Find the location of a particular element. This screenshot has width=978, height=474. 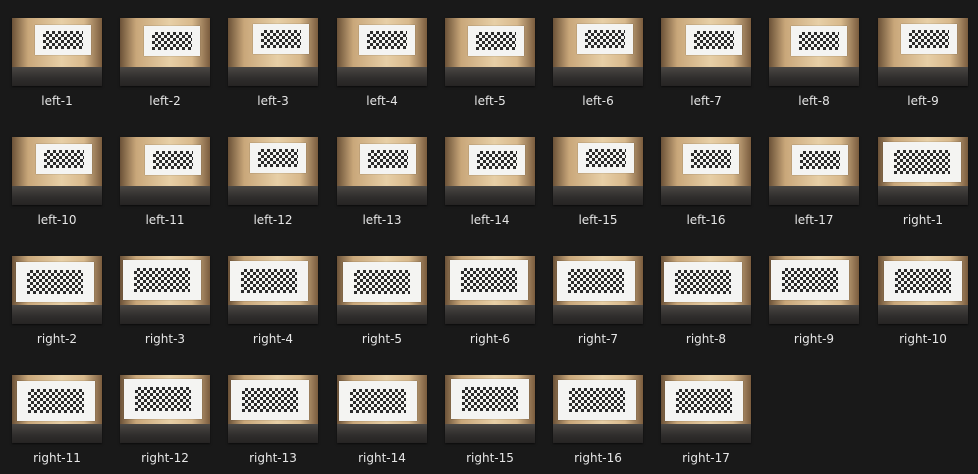

file-item: left-8 is located at coordinates (819, 68).